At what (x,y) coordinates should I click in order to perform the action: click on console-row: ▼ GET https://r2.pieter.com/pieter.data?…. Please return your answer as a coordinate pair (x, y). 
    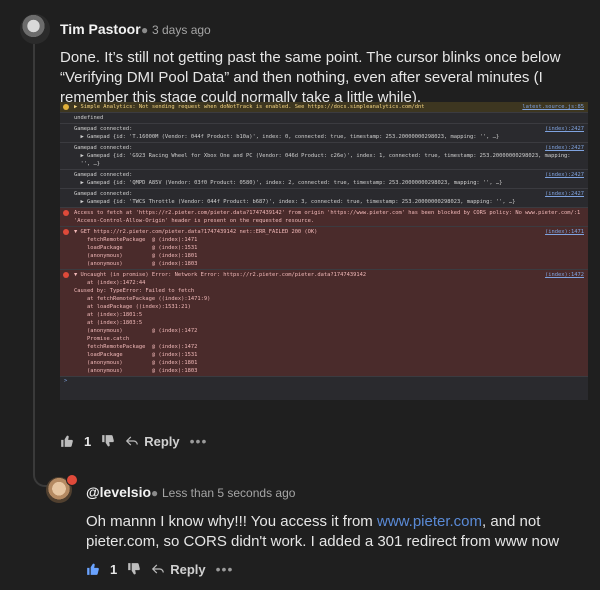
    Looking at the image, I should click on (324, 248).